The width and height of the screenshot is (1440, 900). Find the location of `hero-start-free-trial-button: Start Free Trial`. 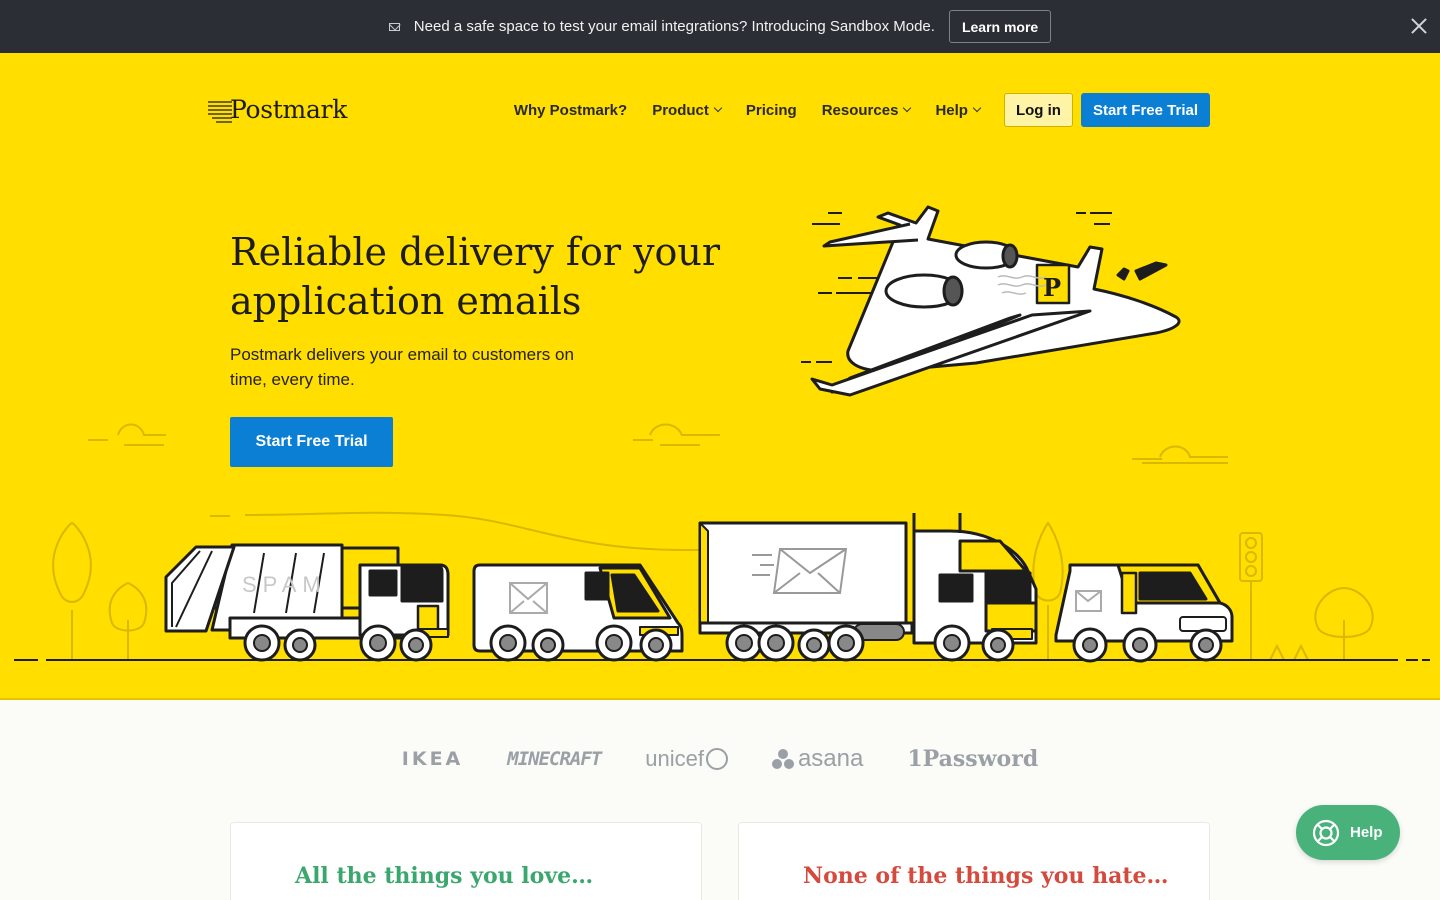

hero-start-free-trial-button: Start Free Trial is located at coordinates (311, 442).